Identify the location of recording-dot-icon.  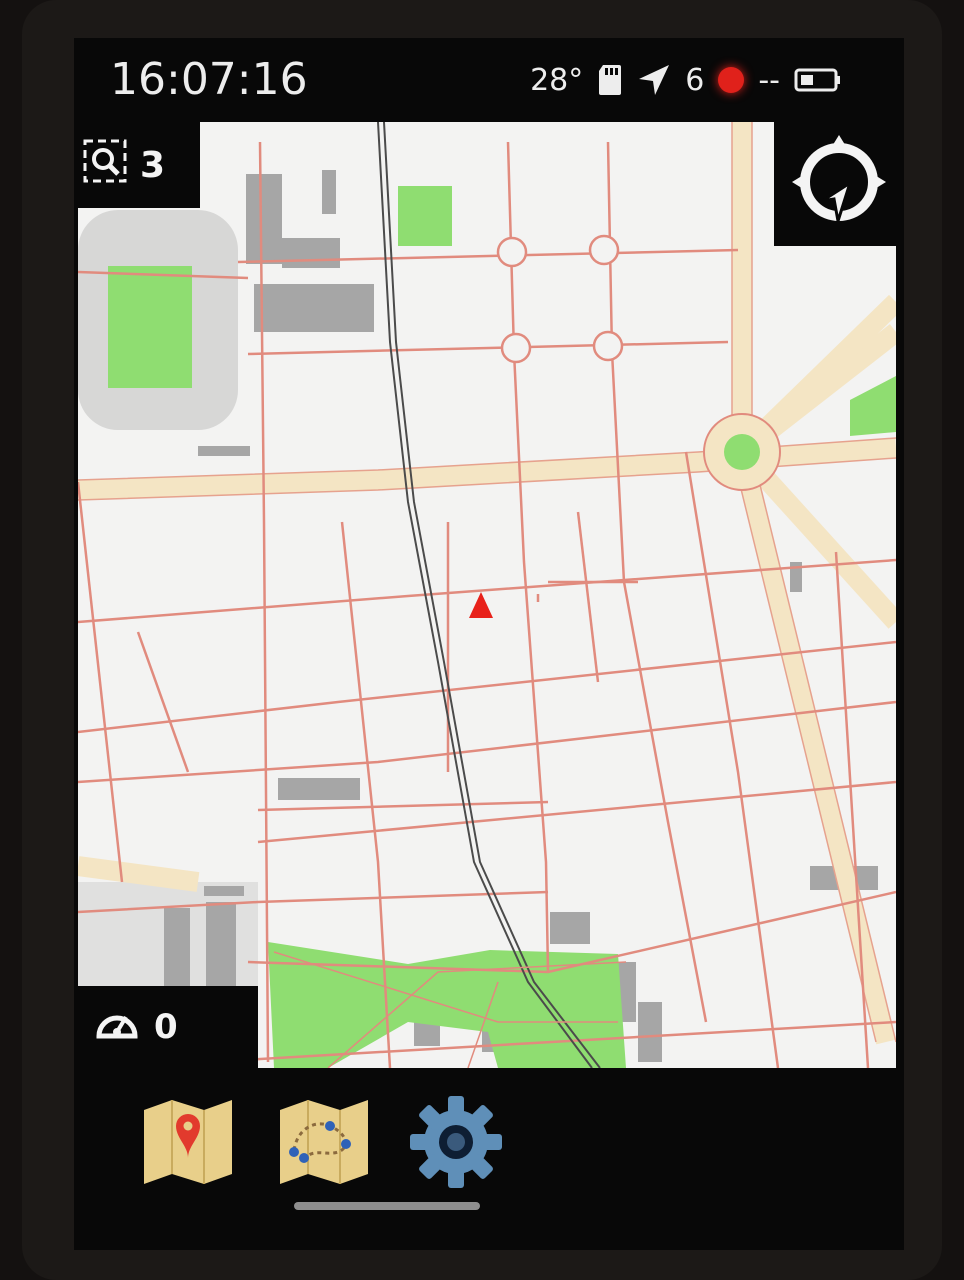
(731, 80).